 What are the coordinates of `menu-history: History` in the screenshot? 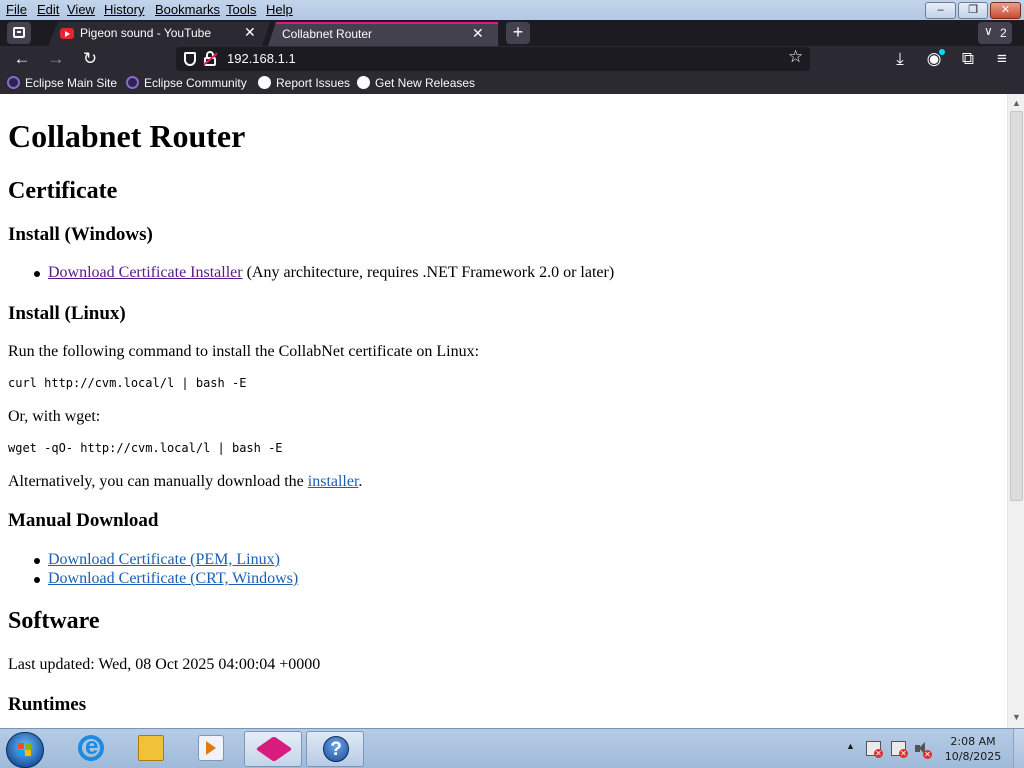 It's located at (124, 9).